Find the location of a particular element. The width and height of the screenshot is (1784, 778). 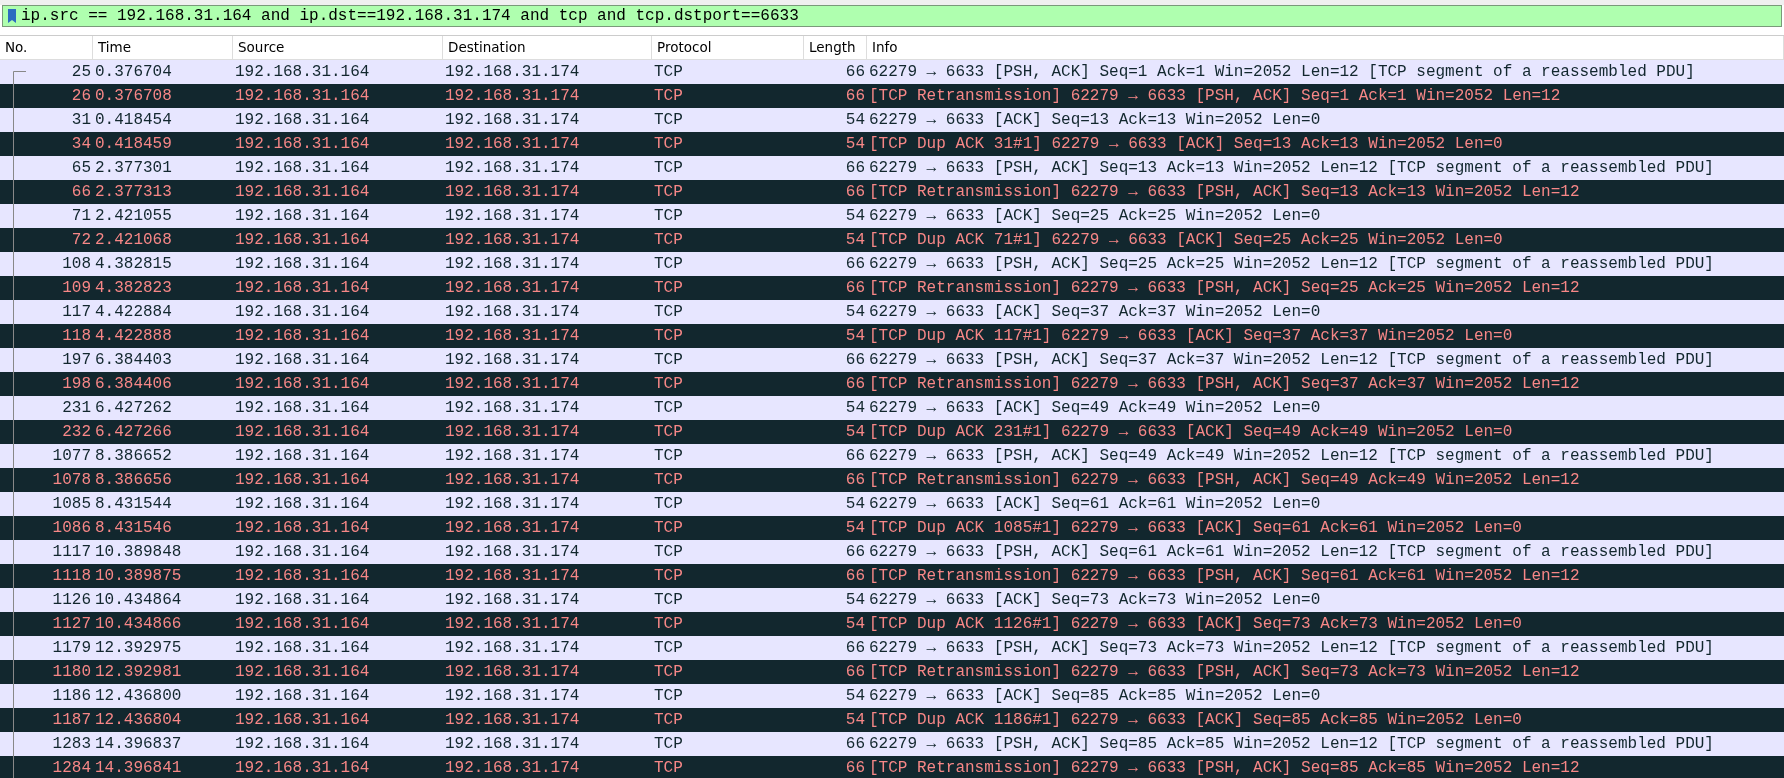

column-header: Time is located at coordinates (163, 47).